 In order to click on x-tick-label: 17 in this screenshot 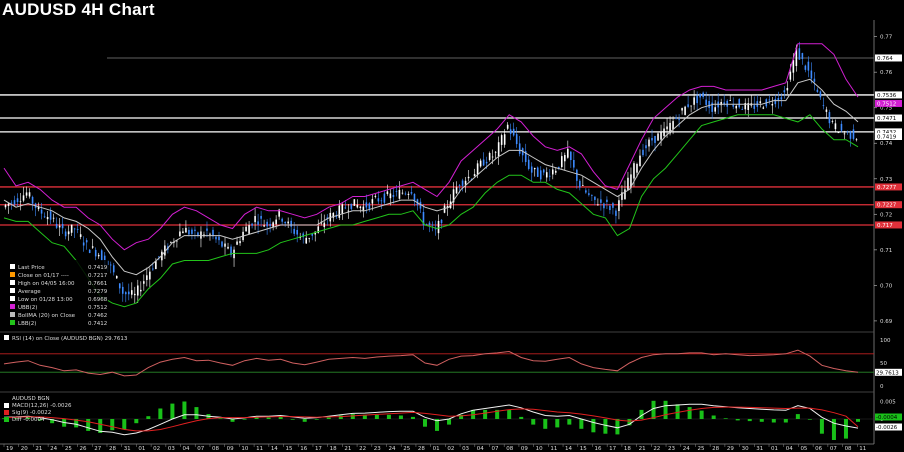, I will do `click(612, 449)`.